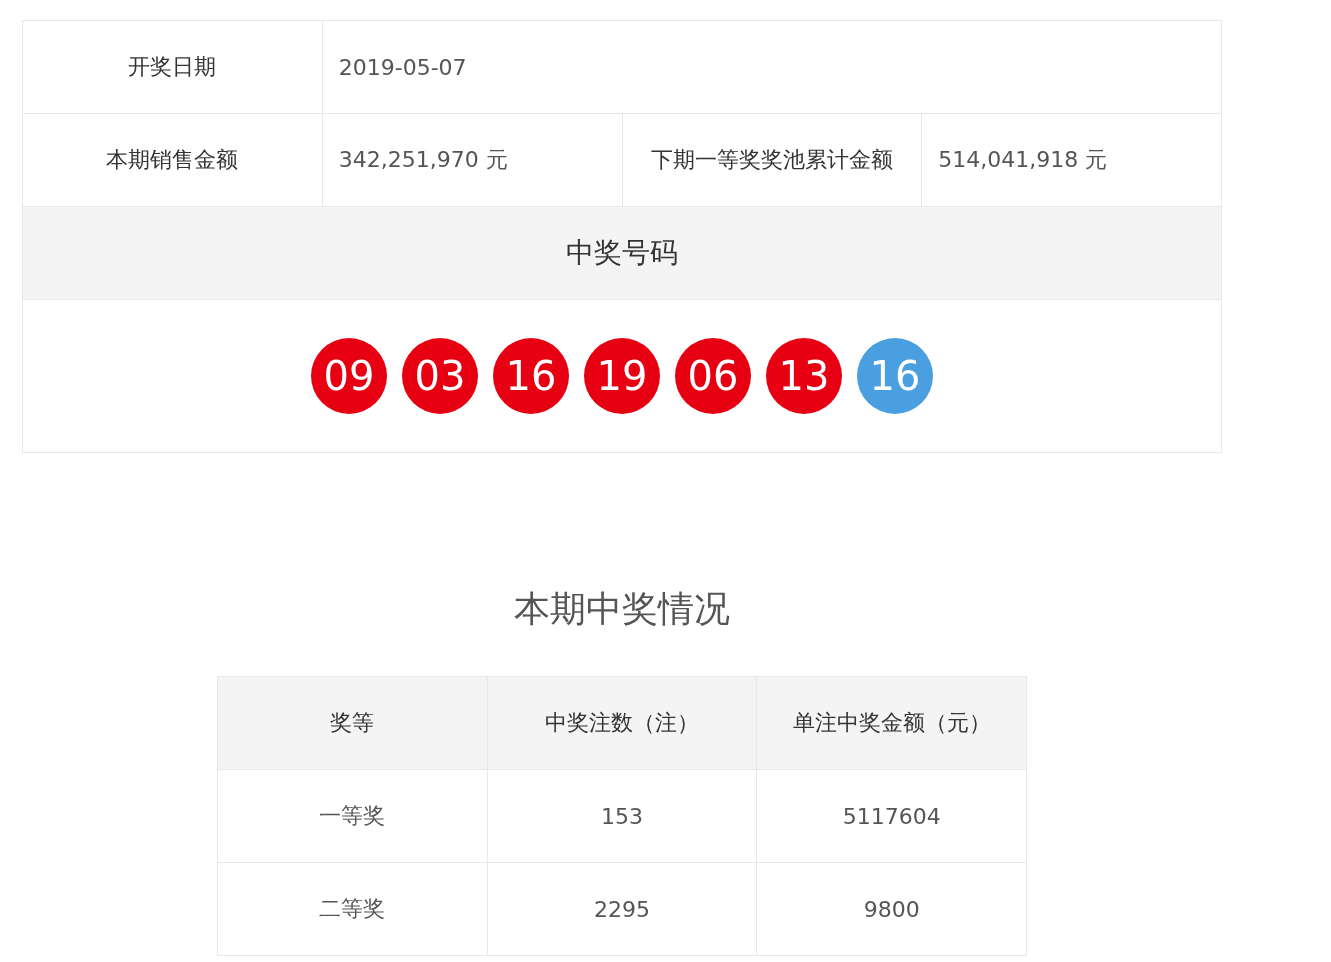 The height and width of the screenshot is (962, 1331). I want to click on date-label: 开奖日期, so click(172, 67).